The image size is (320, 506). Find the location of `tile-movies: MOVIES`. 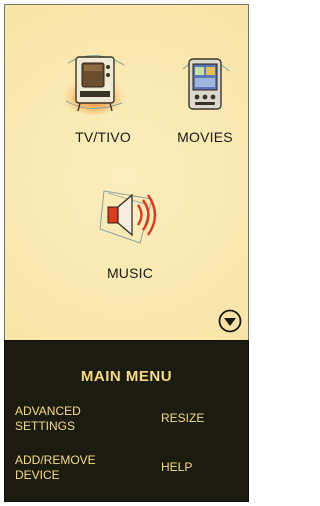

tile-movies: MOVIES is located at coordinates (205, 99).